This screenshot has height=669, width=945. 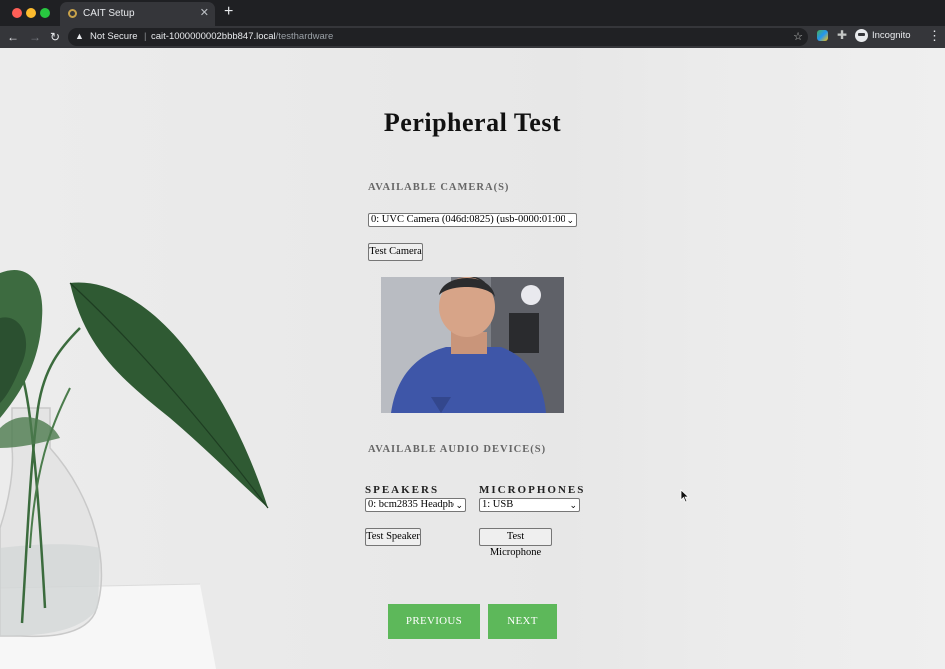 I want to click on speaker-select-value: 0: bcm2835 Headphones, so click(x=411, y=504).